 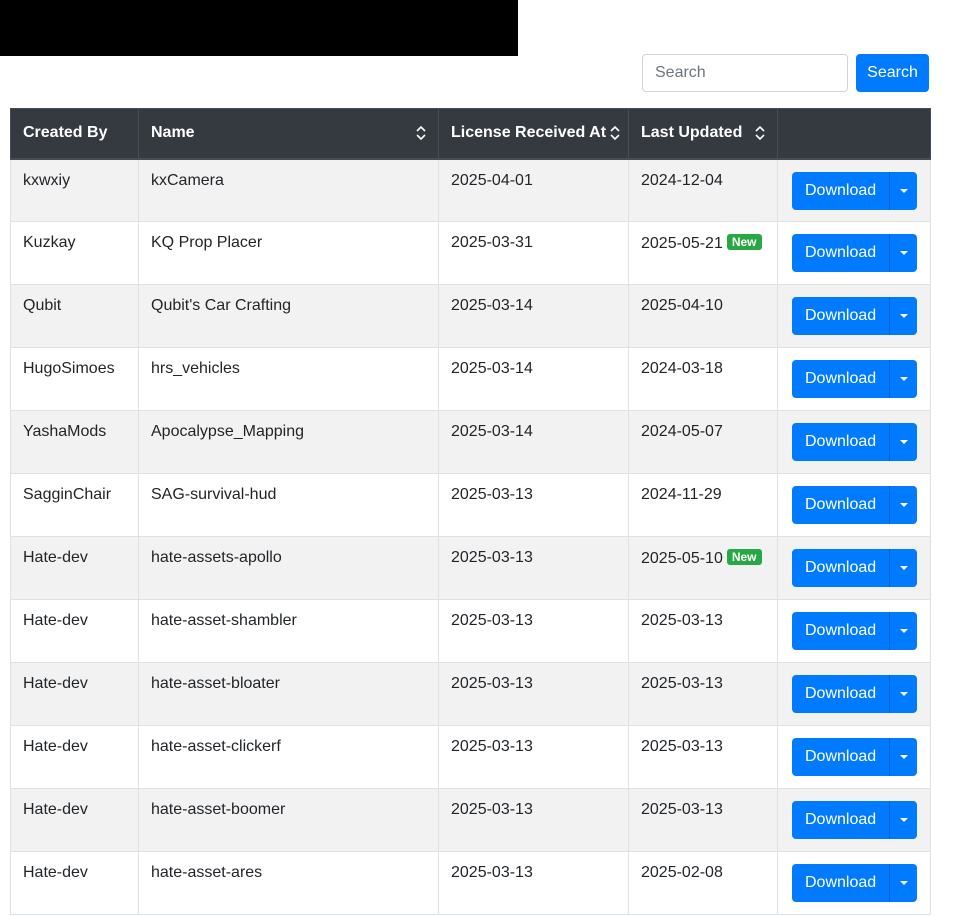 What do you see at coordinates (74, 253) in the screenshot?
I see `cell-created-by: Kuzkay` at bounding box center [74, 253].